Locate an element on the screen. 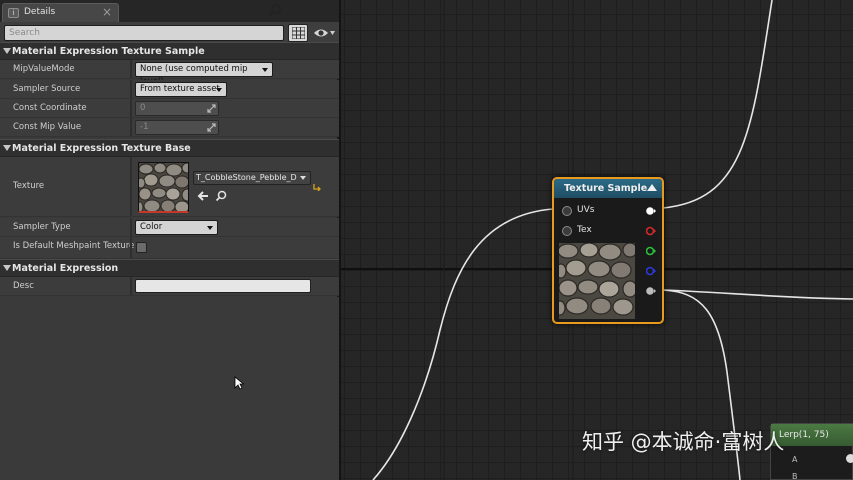 The image size is (853, 480). grid-view-icon is located at coordinates (298, 33).